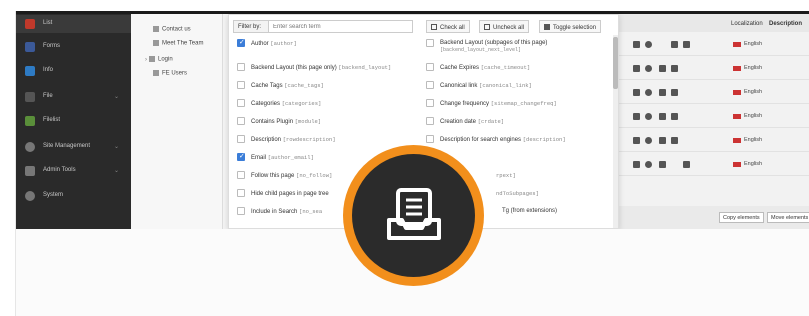  I want to click on check-all-button: Check all, so click(448, 26).